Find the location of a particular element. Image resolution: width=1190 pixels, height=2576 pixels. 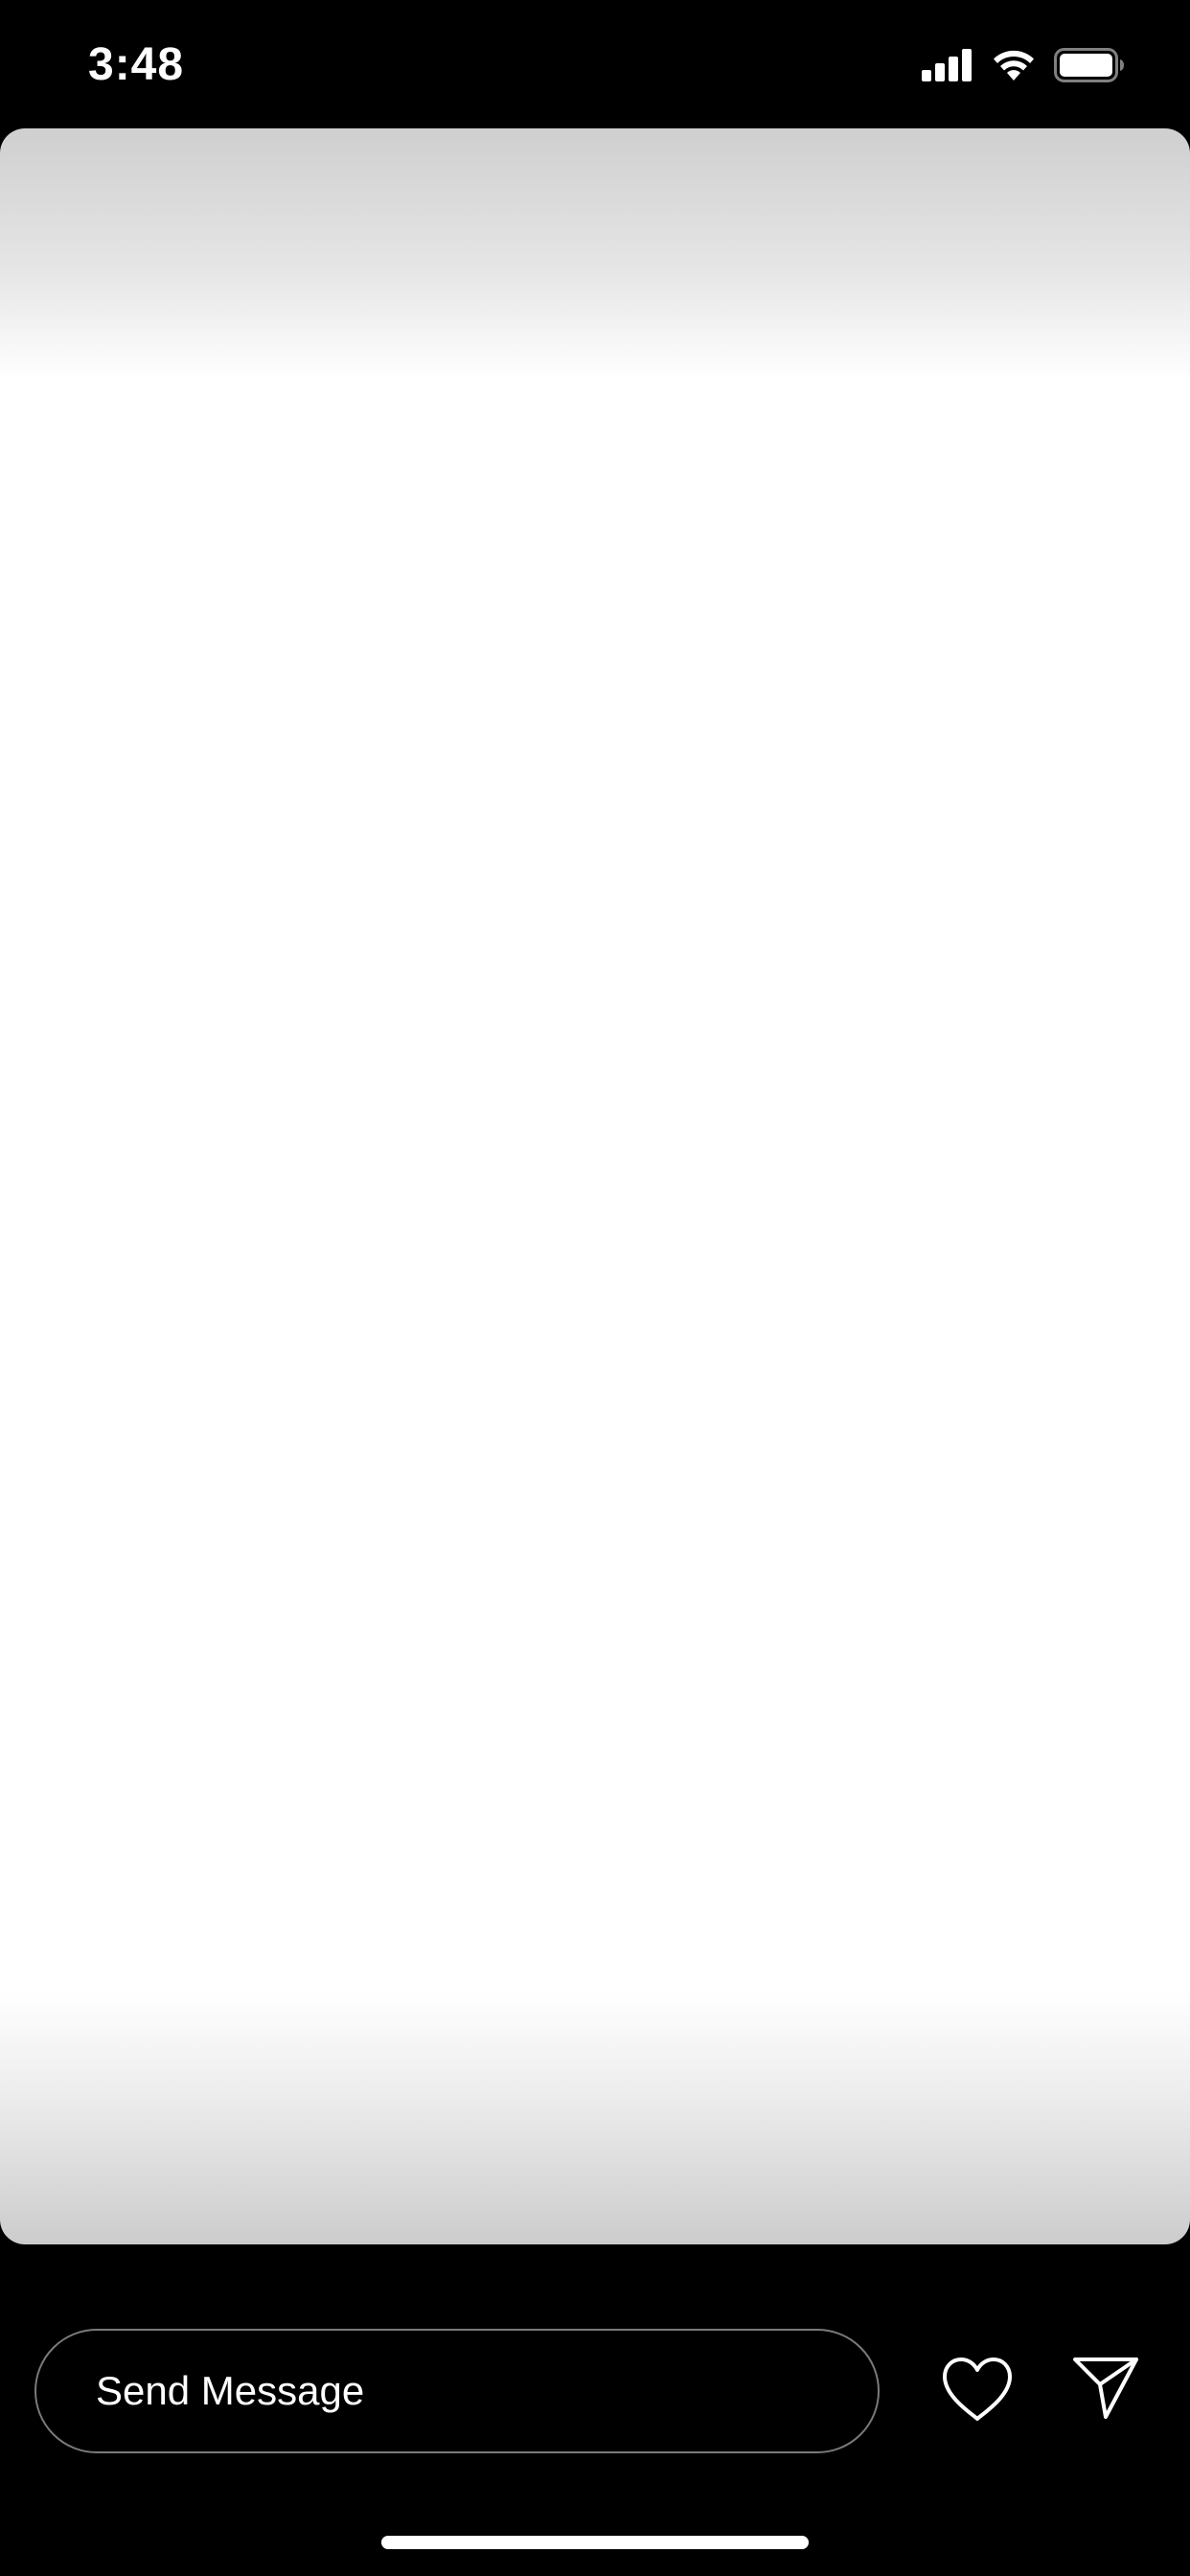

reply-bar: Send Message is located at coordinates (595, 2392).